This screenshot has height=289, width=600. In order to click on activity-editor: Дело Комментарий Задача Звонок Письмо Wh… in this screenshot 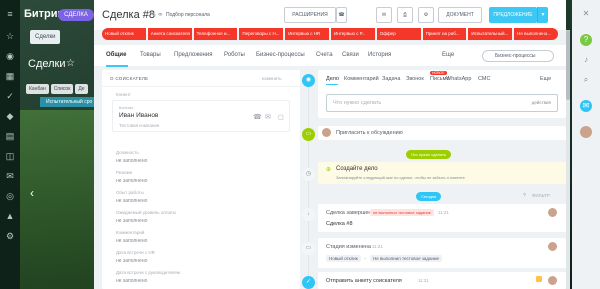, I will do `click(442, 94)`.